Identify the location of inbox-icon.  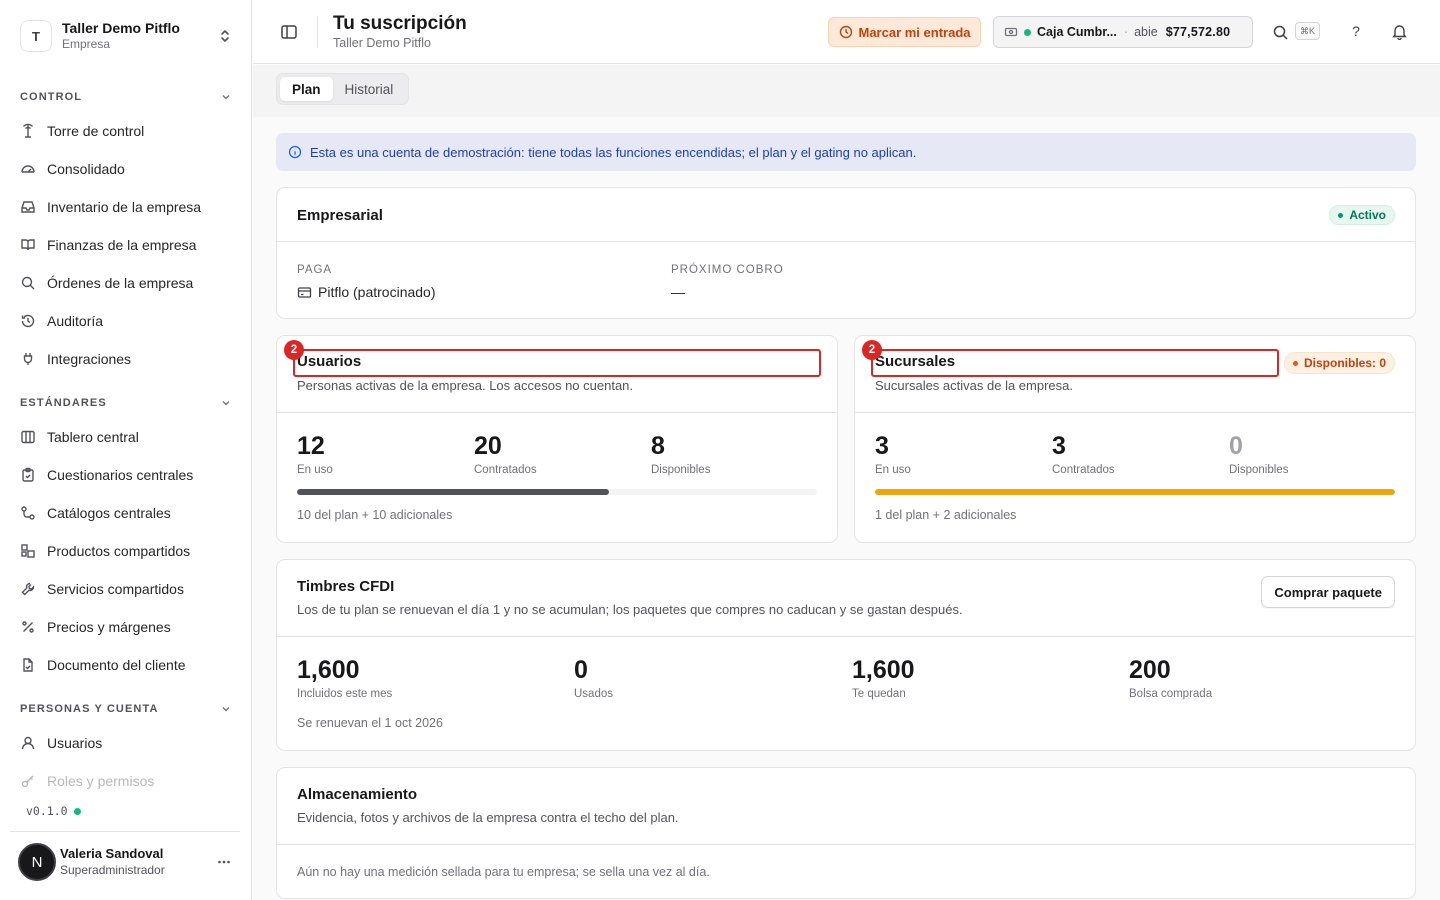
(28, 207).